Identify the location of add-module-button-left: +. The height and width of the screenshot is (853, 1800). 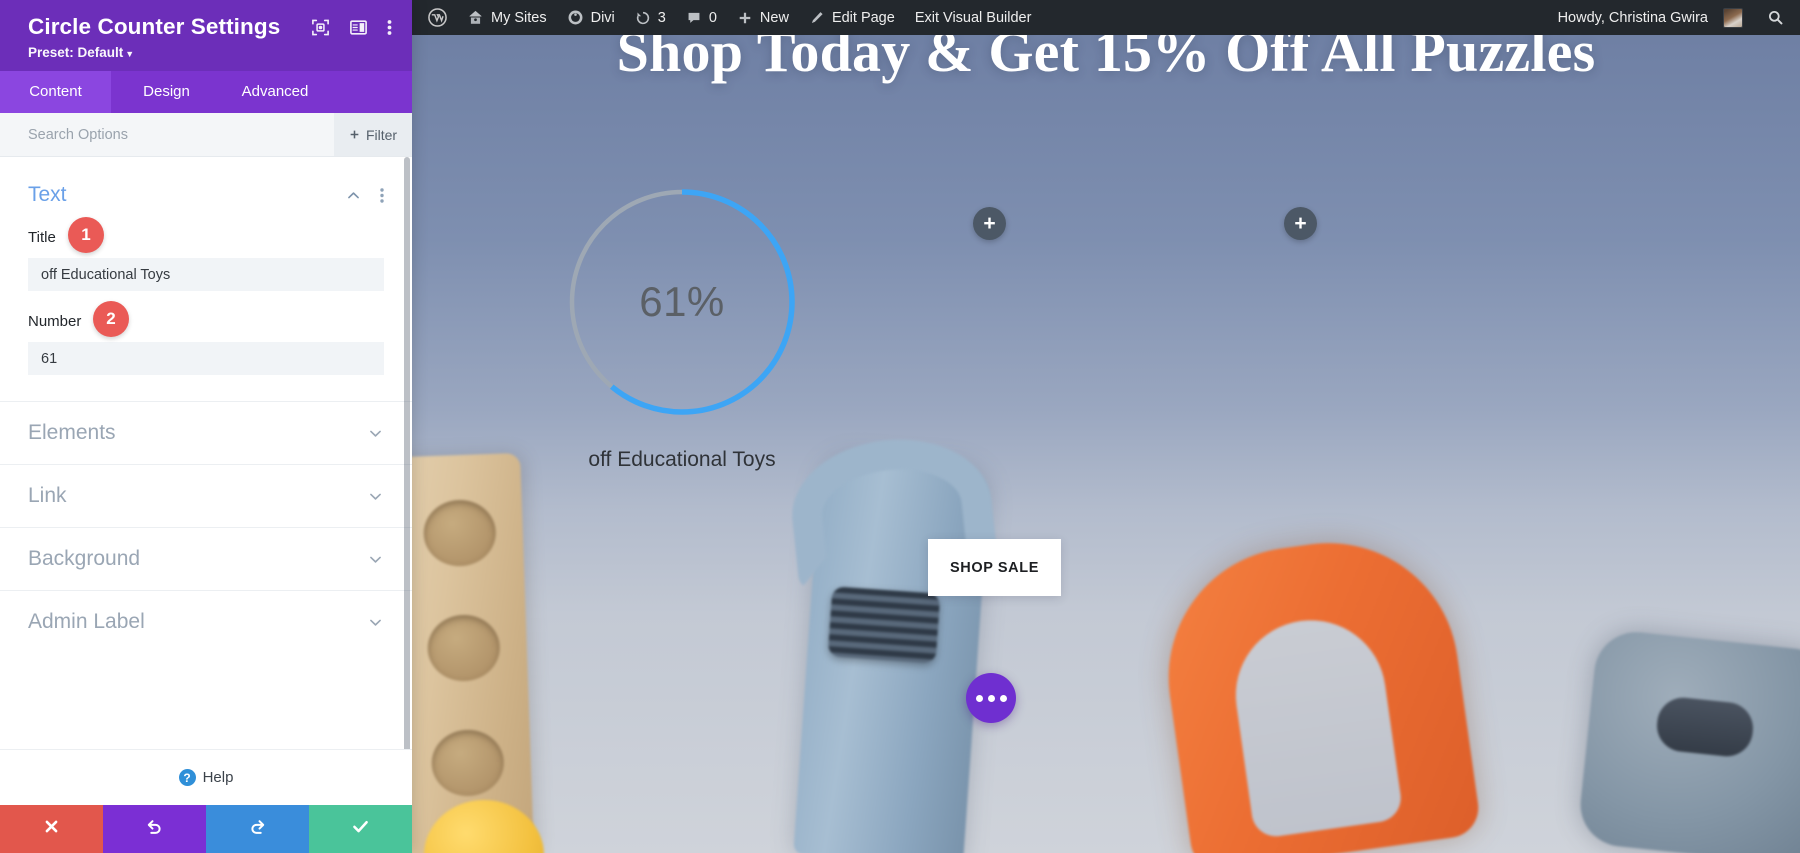
(989, 223).